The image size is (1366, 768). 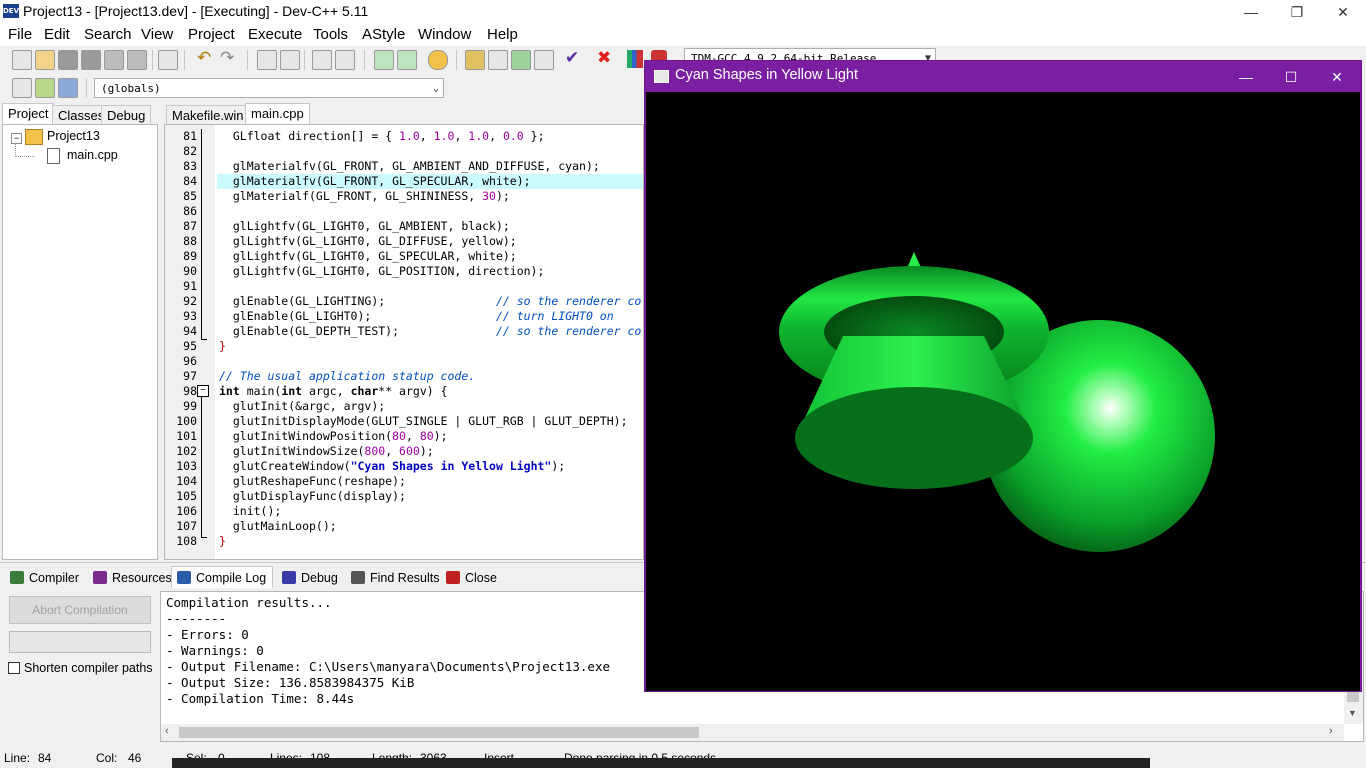 What do you see at coordinates (1291, 77) in the screenshot?
I see `gl-maximize-button: ☐` at bounding box center [1291, 77].